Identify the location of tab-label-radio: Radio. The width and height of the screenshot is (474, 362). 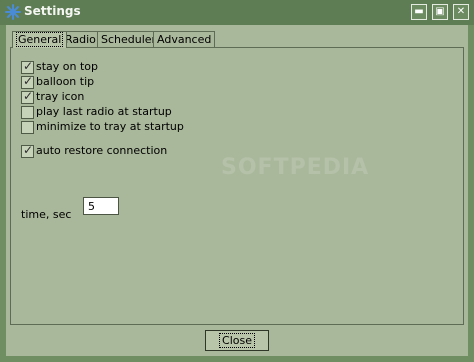
(80, 39).